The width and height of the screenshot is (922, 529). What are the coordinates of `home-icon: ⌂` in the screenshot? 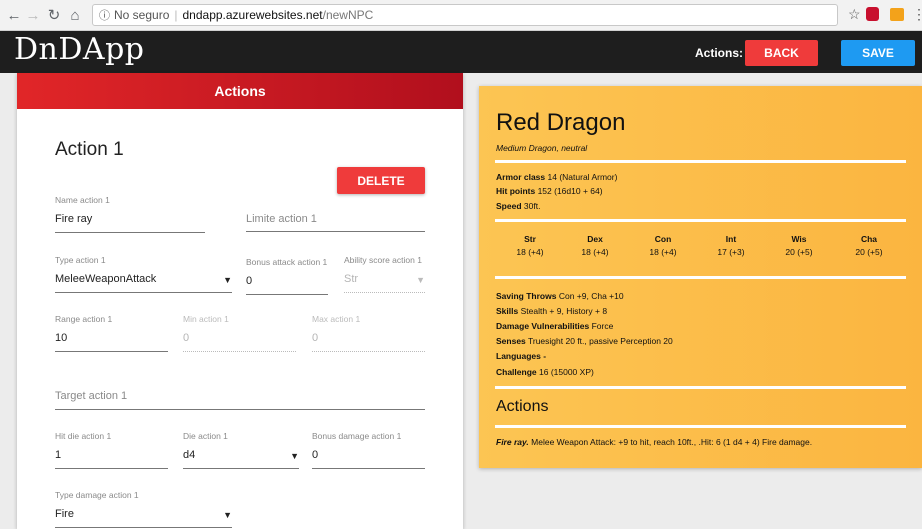 It's located at (75, 15).